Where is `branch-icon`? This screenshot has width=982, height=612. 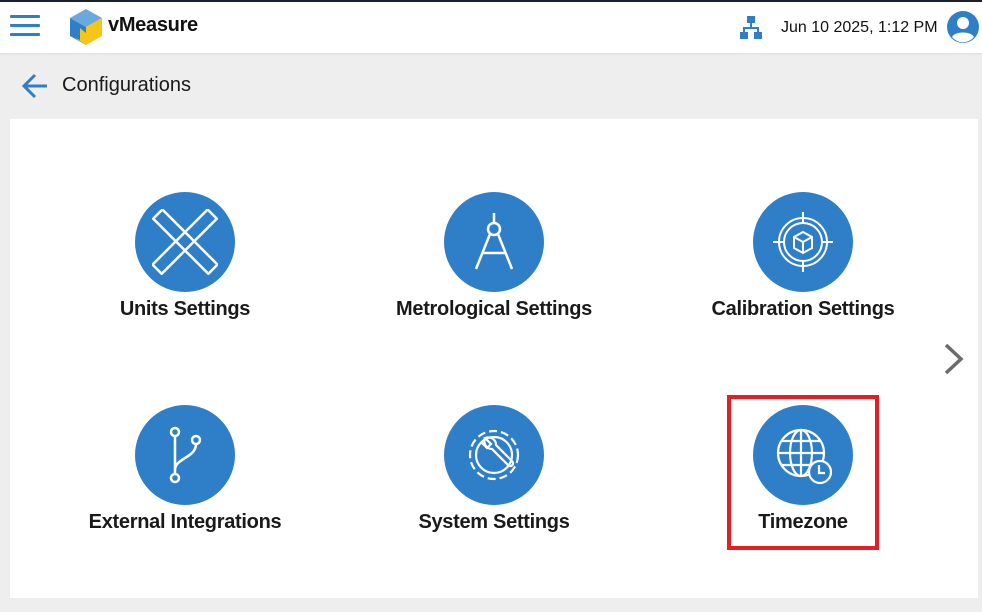
branch-icon is located at coordinates (185, 455).